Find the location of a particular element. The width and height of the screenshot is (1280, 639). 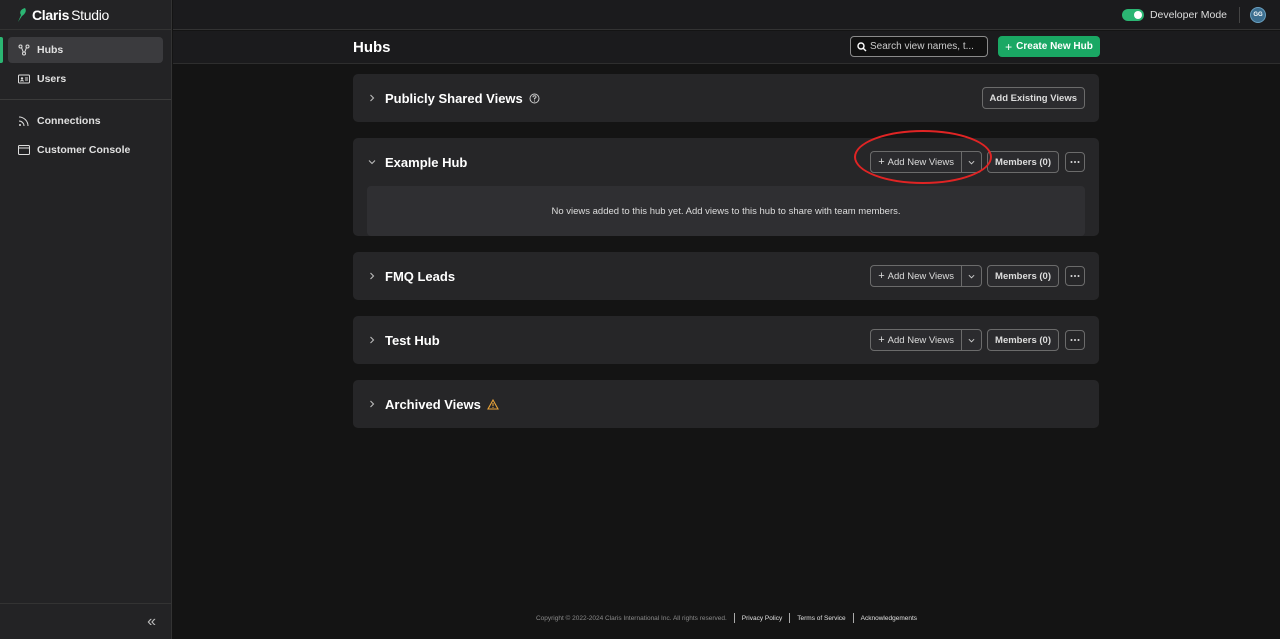

claris-logo-icon is located at coordinates (22, 14).